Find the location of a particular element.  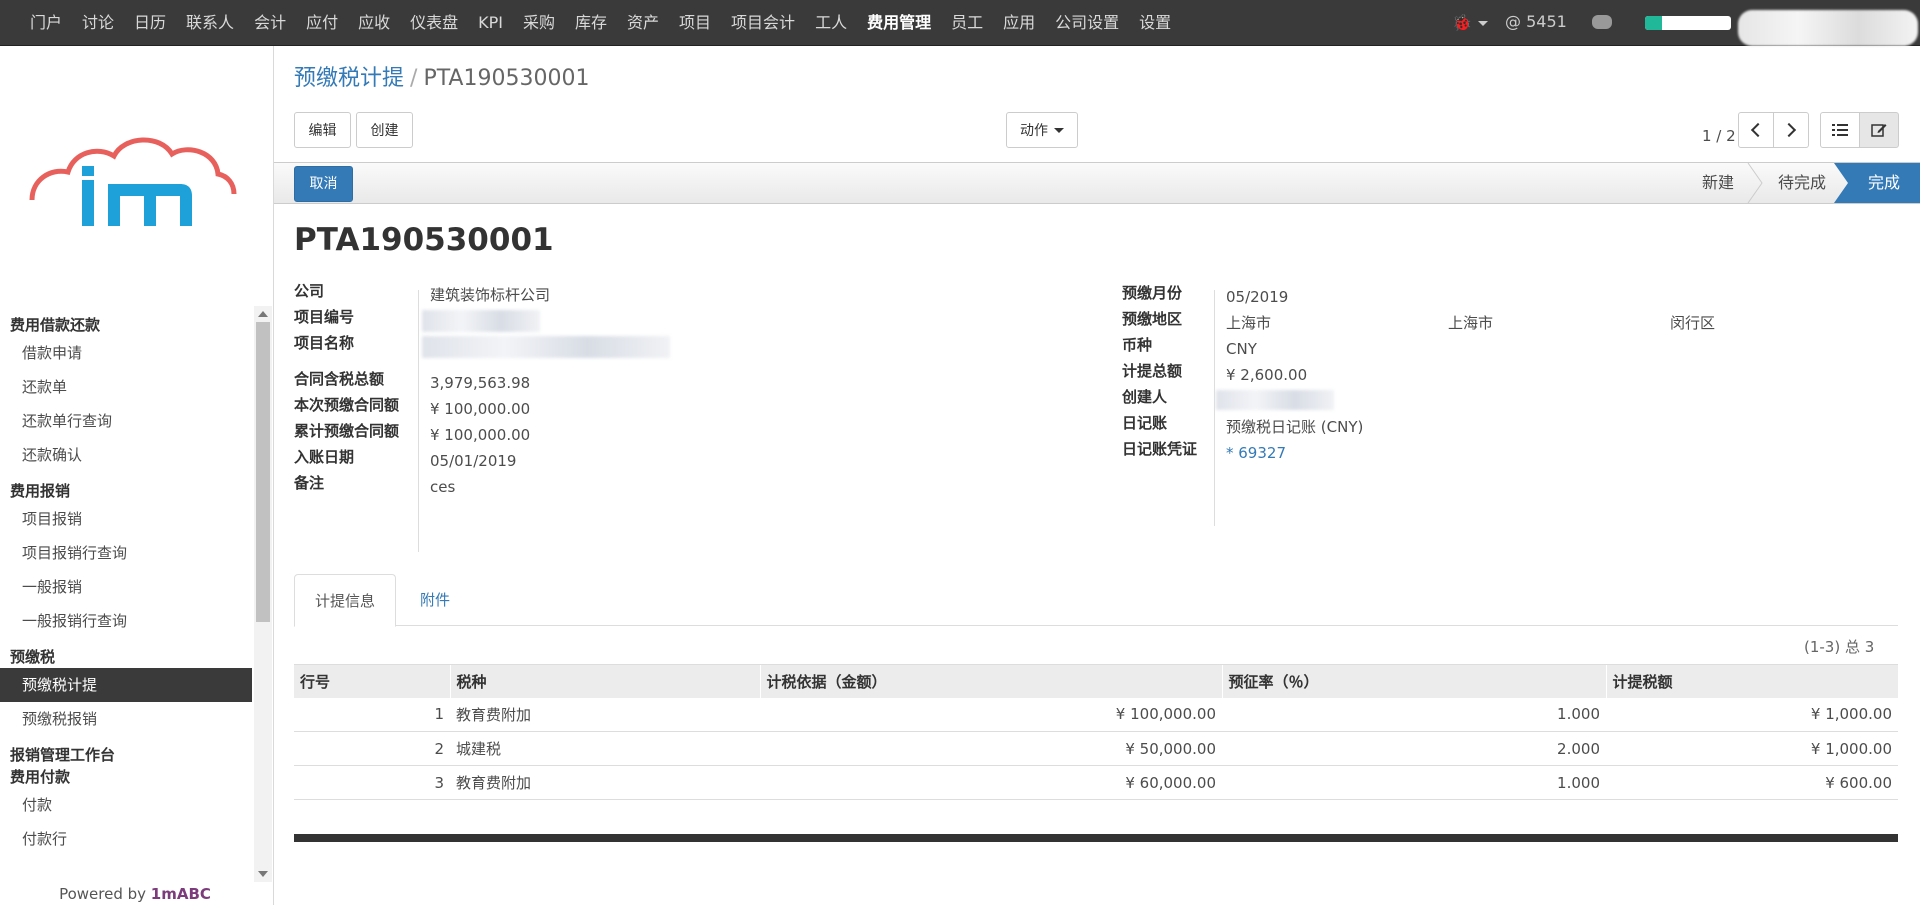

menu-item: 公司设置 is located at coordinates (1087, 23).